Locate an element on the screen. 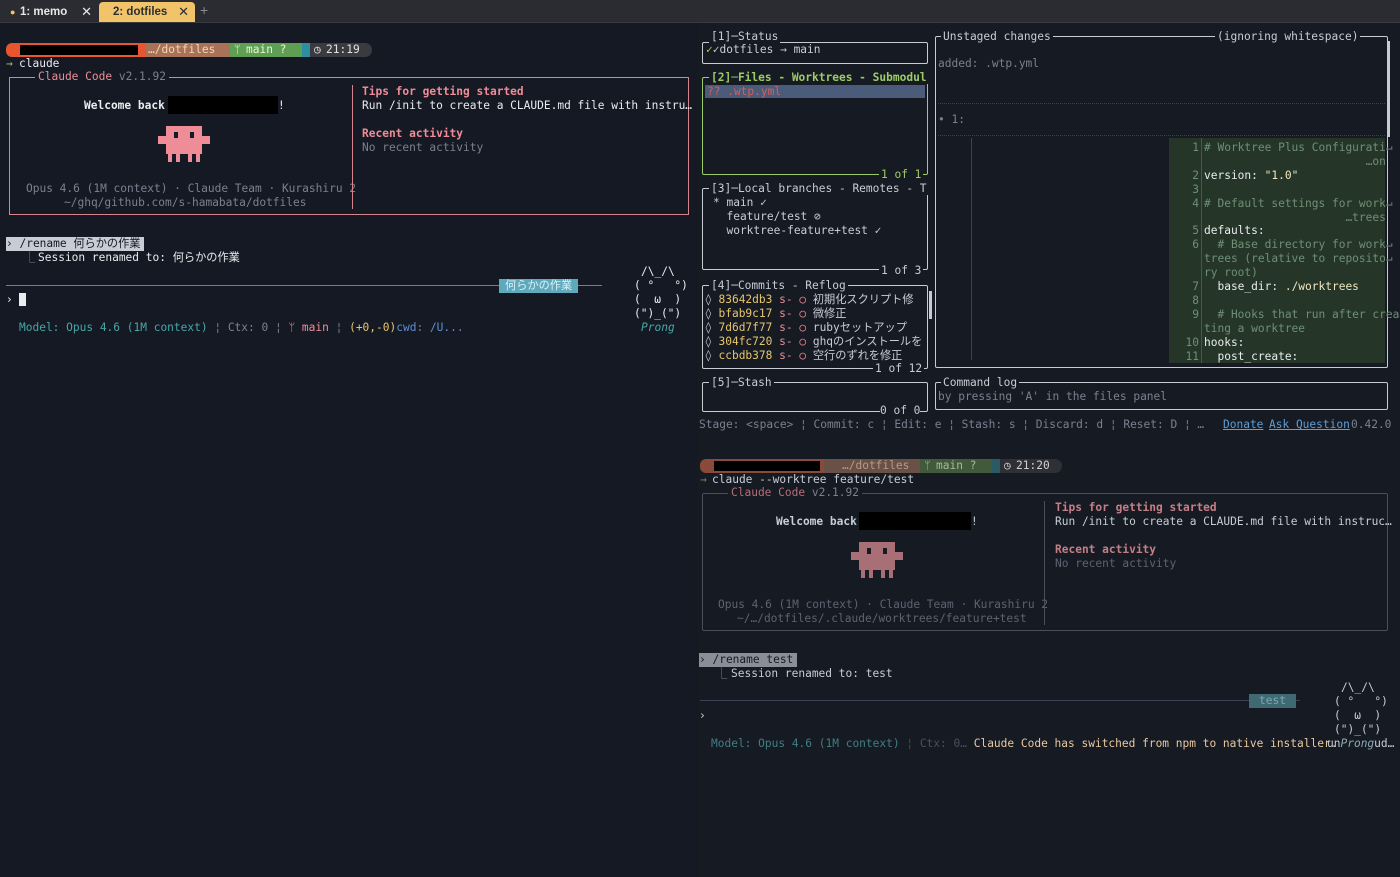  status-diff: (+0,-0) is located at coordinates (373, 327).